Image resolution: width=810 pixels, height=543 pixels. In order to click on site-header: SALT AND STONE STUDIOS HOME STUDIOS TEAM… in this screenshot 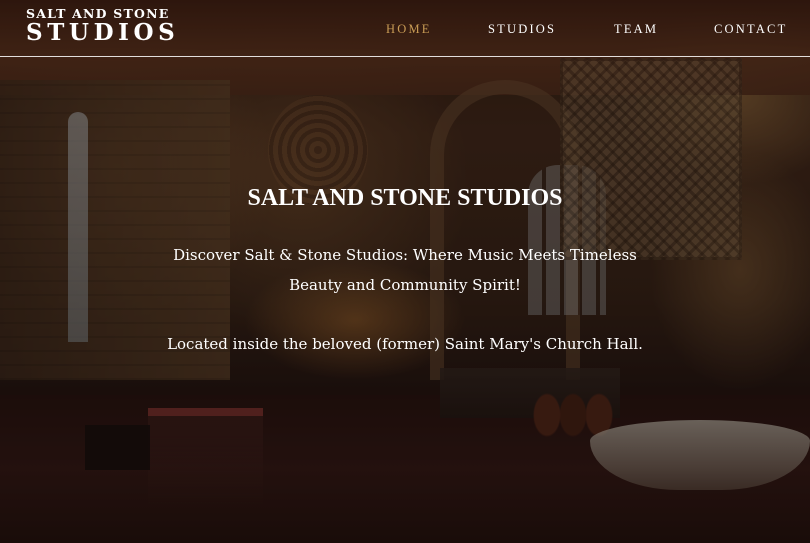, I will do `click(405, 28)`.